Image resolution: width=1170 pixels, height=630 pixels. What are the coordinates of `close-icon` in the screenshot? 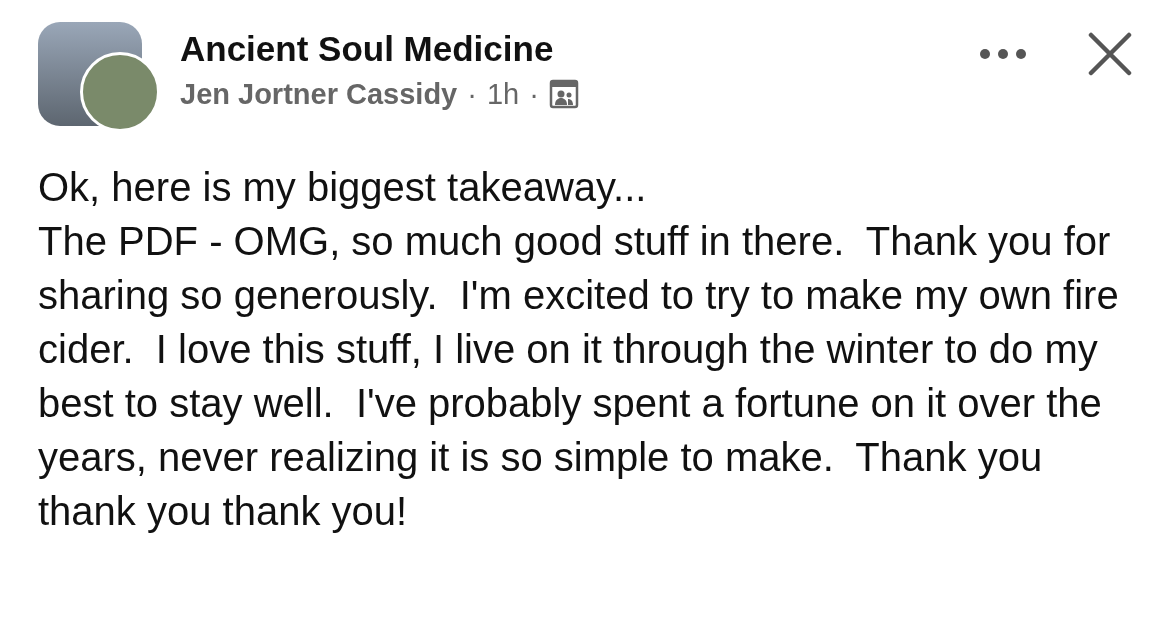 It's located at (1110, 54).